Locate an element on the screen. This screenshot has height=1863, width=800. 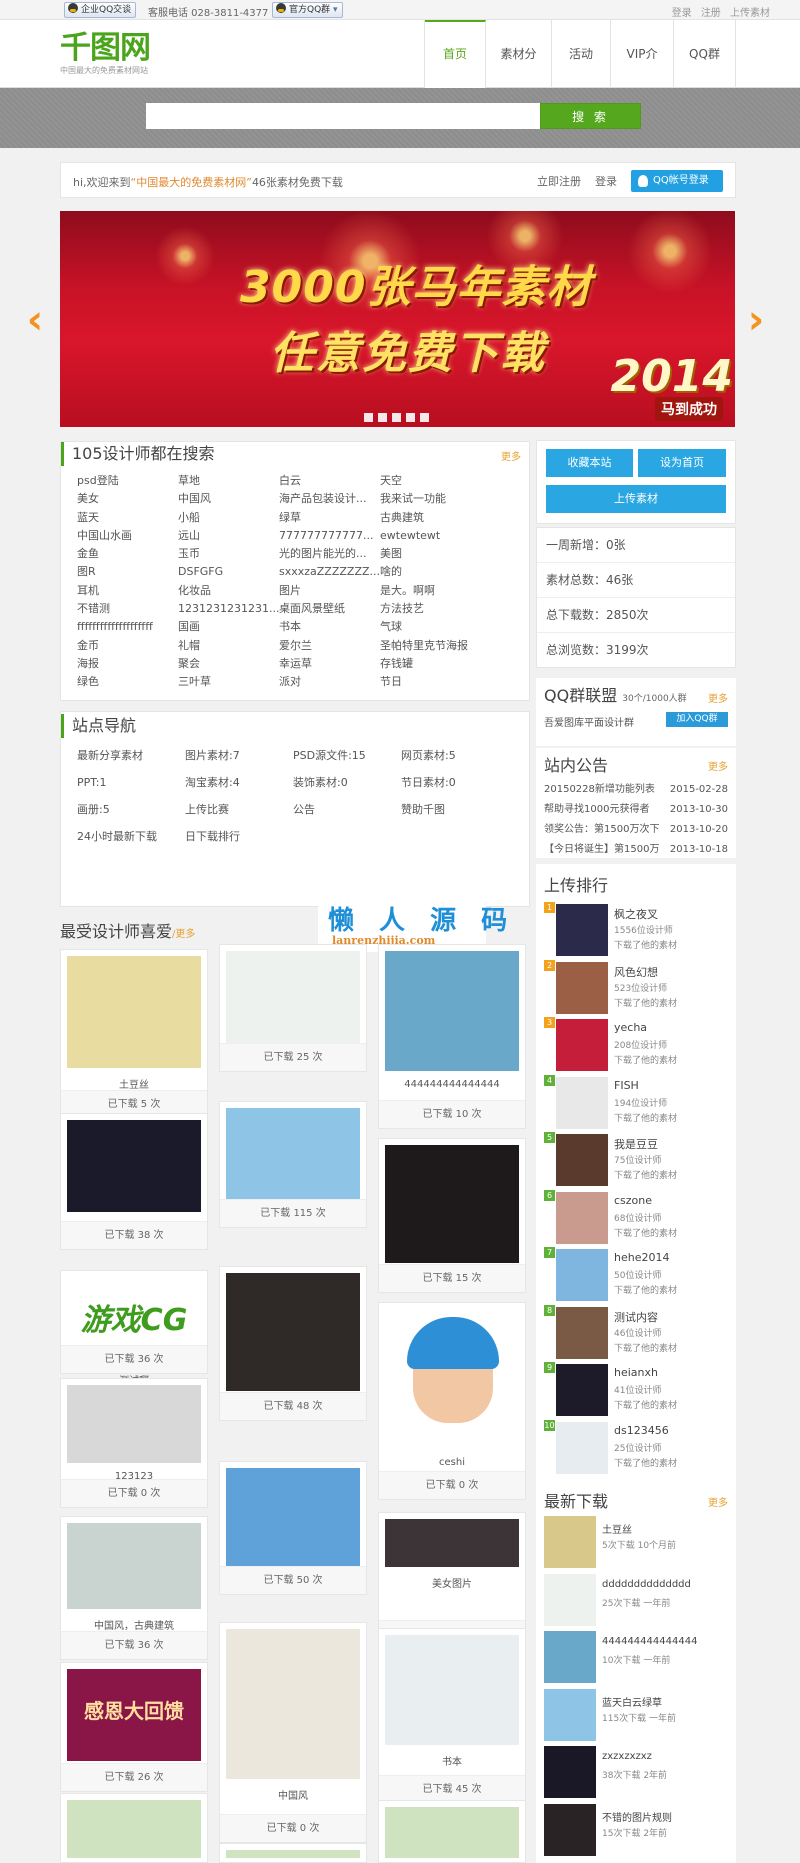
latest-name: 不错的图片规则 is located at coordinates (637, 1816).